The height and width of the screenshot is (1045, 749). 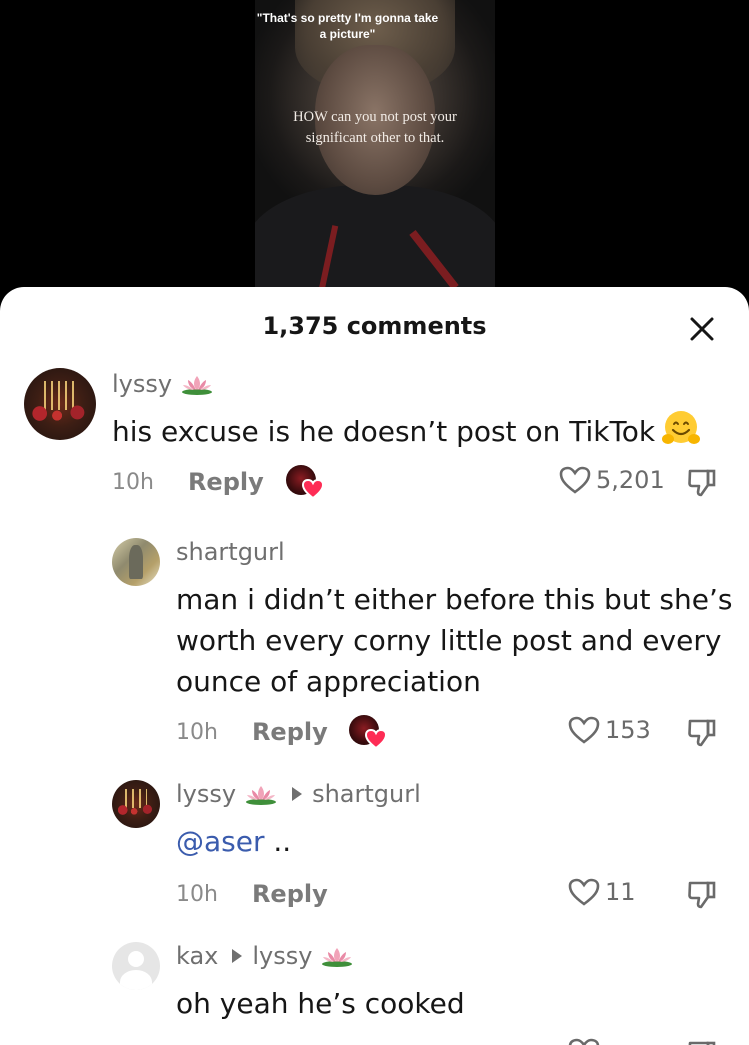 I want to click on close-icon, so click(x=702, y=329).